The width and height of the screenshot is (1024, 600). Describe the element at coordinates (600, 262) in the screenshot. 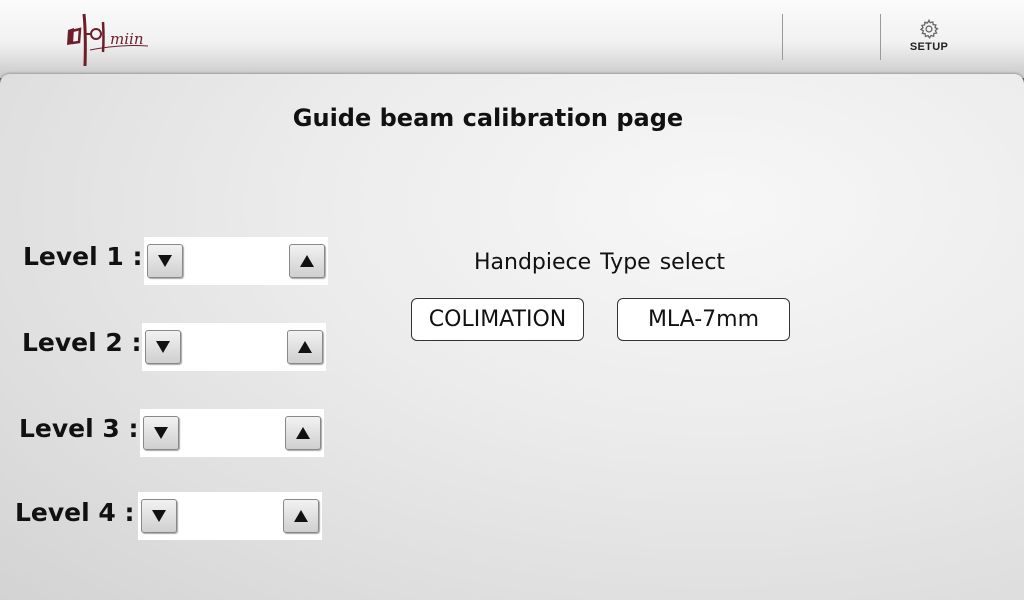

I see `handpiece-type-title: Handpiece Type select` at that location.